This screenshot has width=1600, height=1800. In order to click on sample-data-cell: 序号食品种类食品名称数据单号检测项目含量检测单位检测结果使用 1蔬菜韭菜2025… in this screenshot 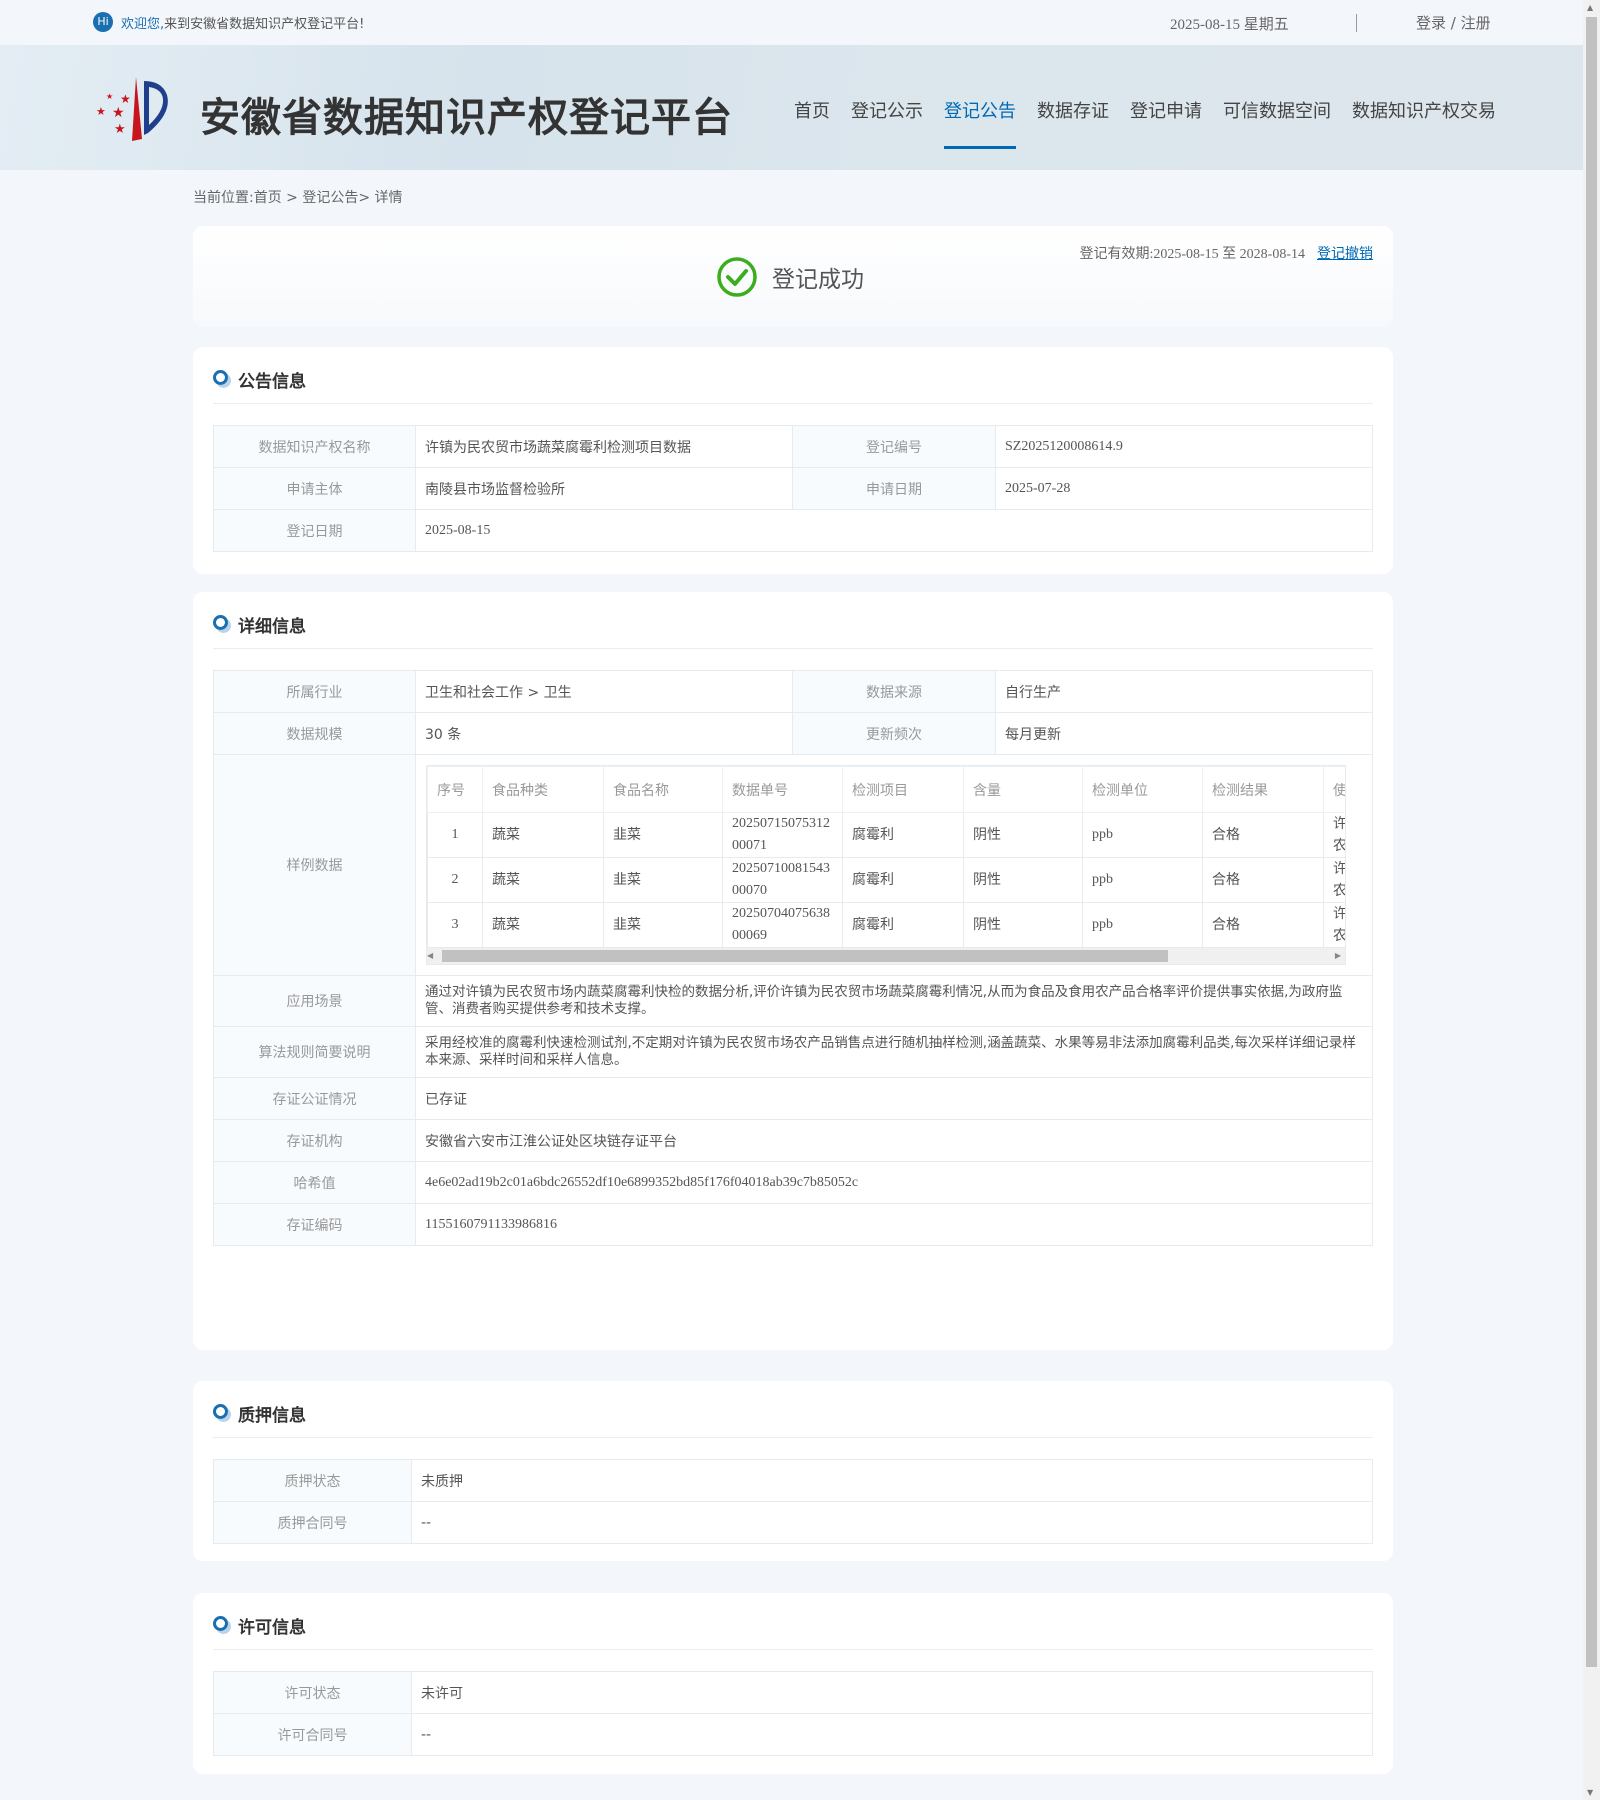, I will do `click(894, 865)`.